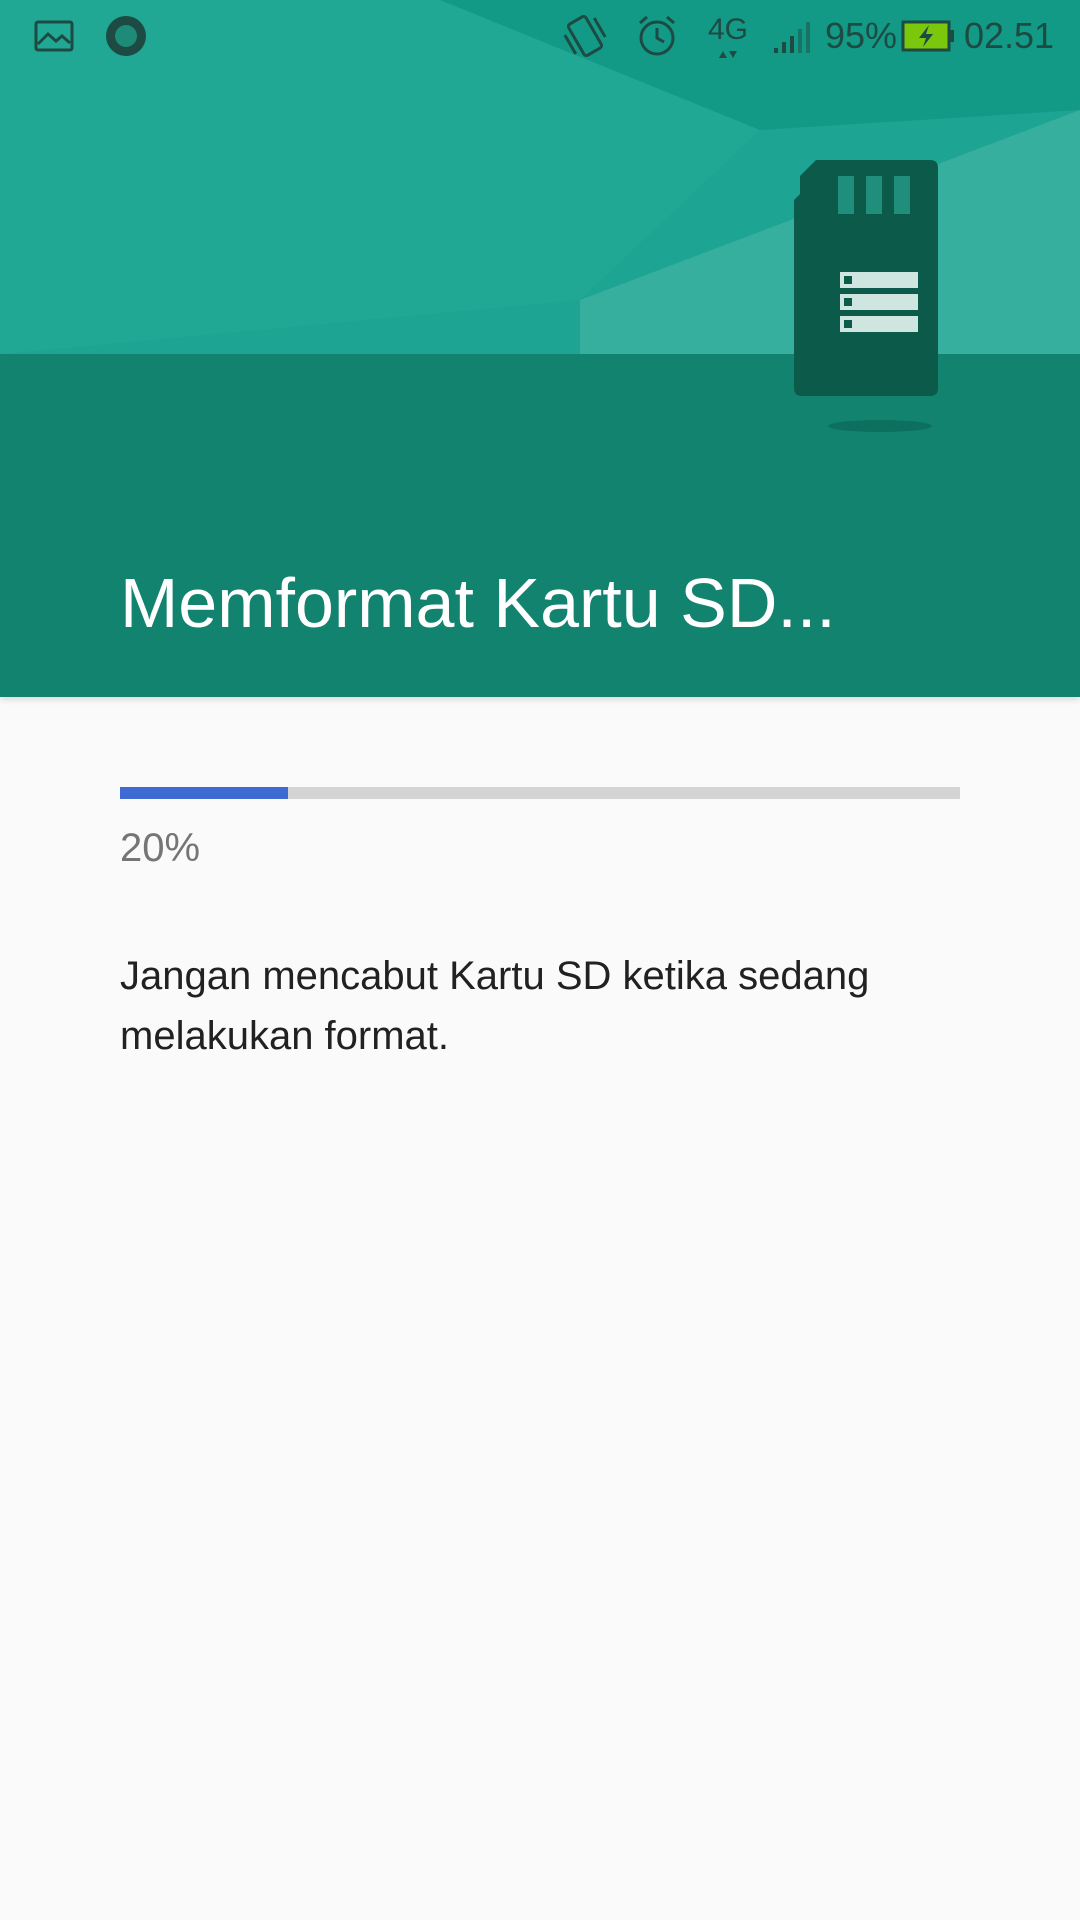  What do you see at coordinates (861, 35) in the screenshot?
I see `battery-percent: 95%` at bounding box center [861, 35].